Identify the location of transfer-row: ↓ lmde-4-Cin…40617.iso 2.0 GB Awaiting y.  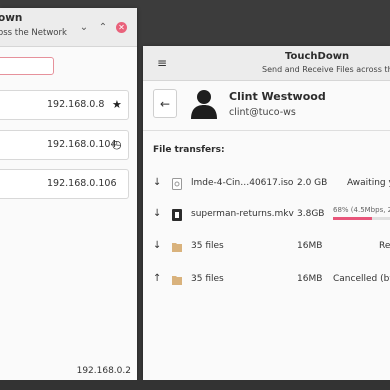
(266, 185).